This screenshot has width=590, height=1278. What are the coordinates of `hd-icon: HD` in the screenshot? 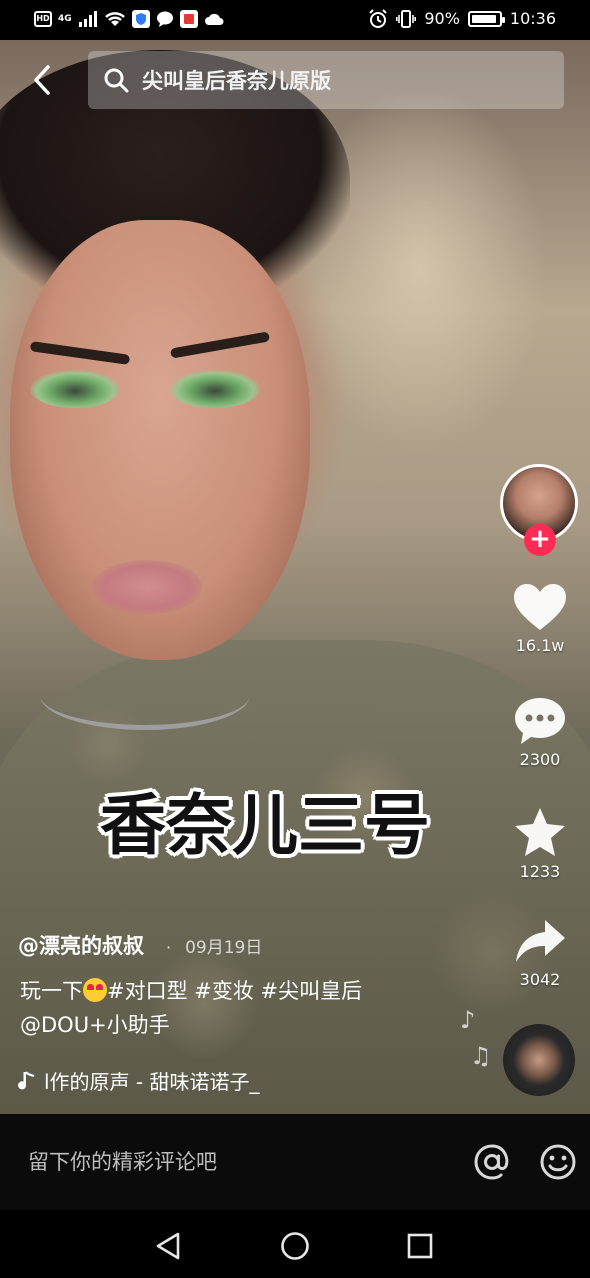 It's located at (43, 19).